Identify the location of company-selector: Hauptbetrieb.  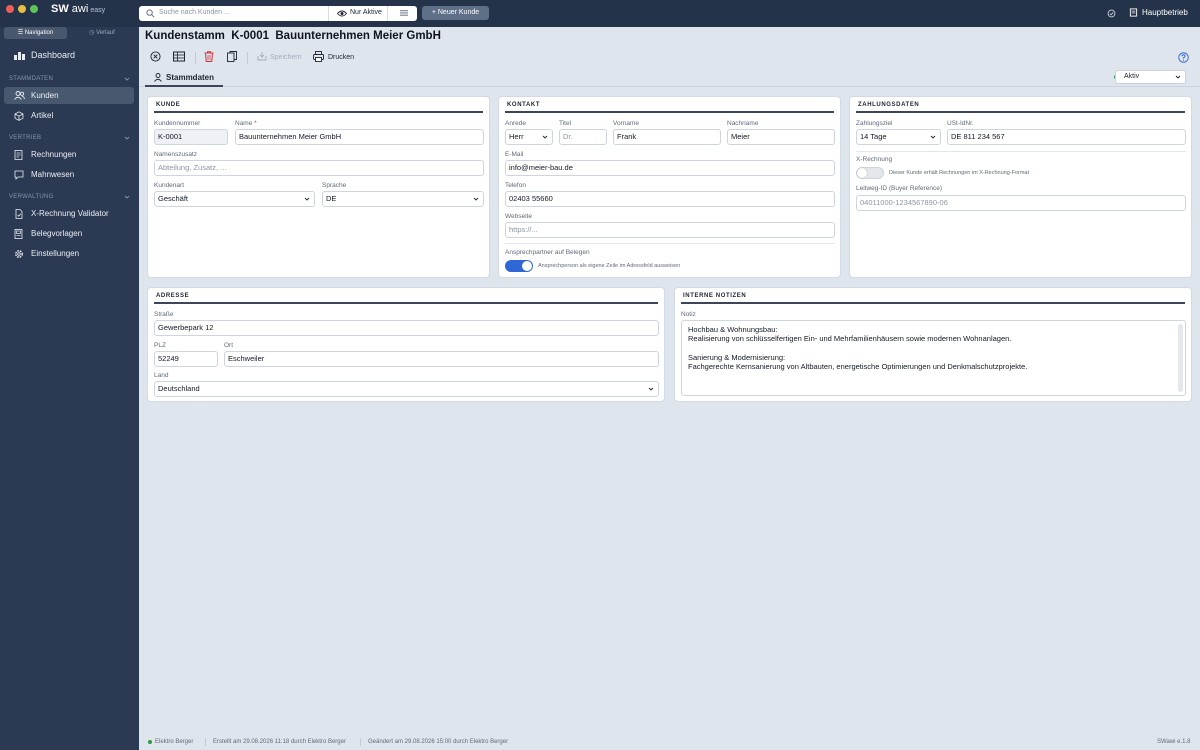
(1158, 12).